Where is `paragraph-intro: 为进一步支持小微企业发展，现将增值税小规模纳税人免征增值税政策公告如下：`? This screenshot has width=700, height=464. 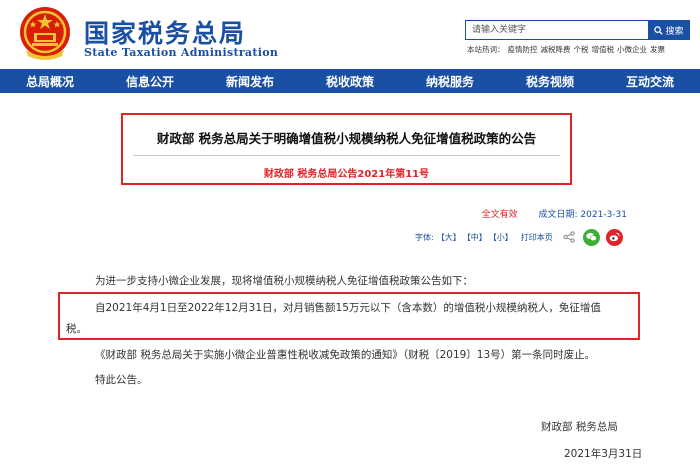
paragraph-intro: 为进一步支持小微企业发展，现将增值税小规模纳税人免征增值税政策公告如下： is located at coordinates (284, 281).